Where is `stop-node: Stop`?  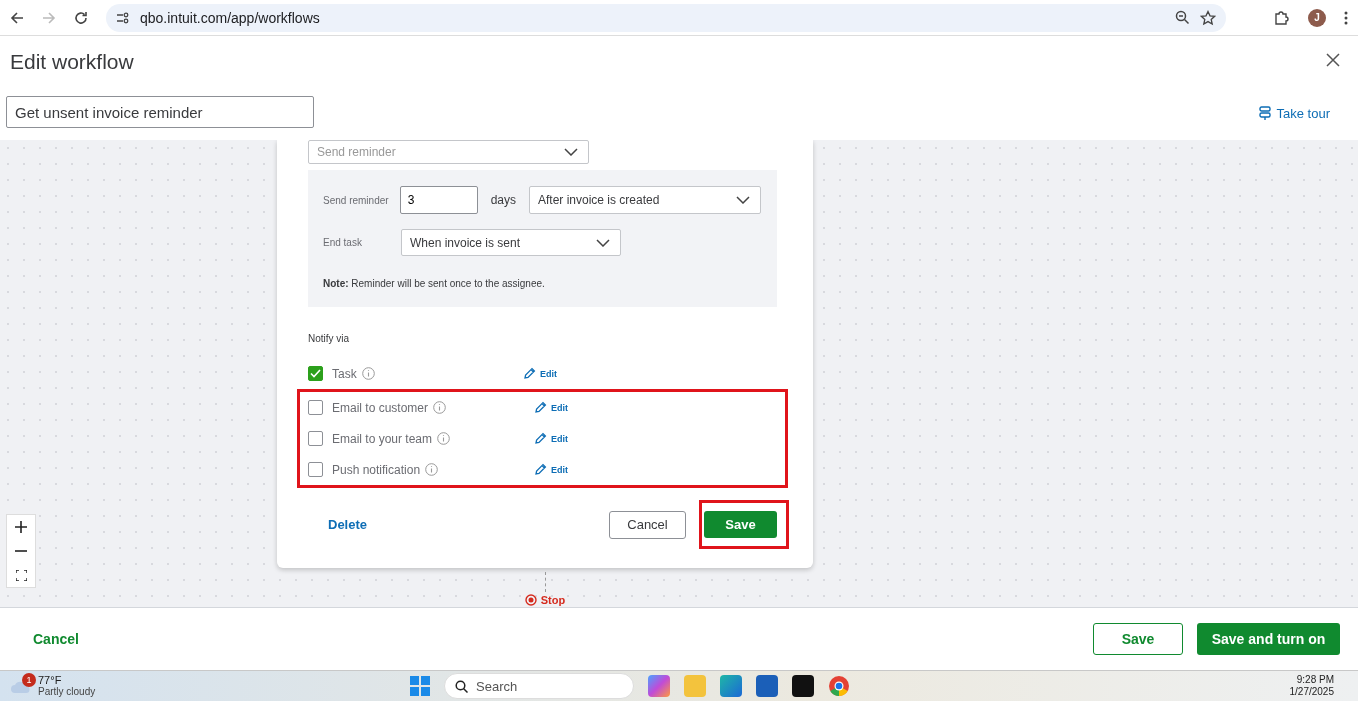 stop-node: Stop is located at coordinates (545, 600).